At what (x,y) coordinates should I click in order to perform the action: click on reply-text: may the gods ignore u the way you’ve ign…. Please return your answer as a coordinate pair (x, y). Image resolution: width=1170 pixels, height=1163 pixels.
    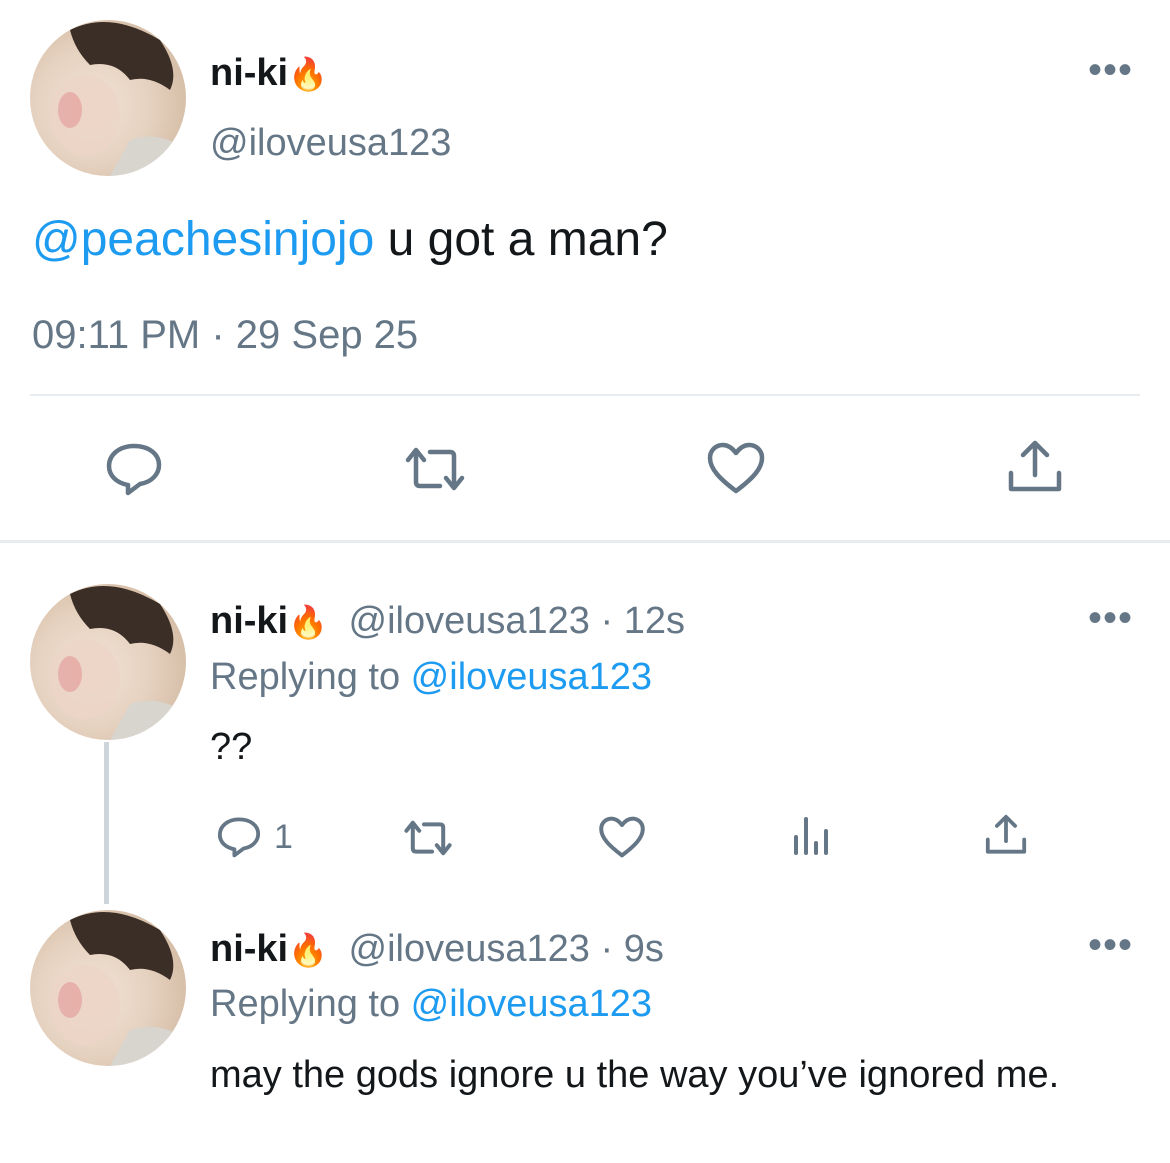
    Looking at the image, I should click on (635, 1075).